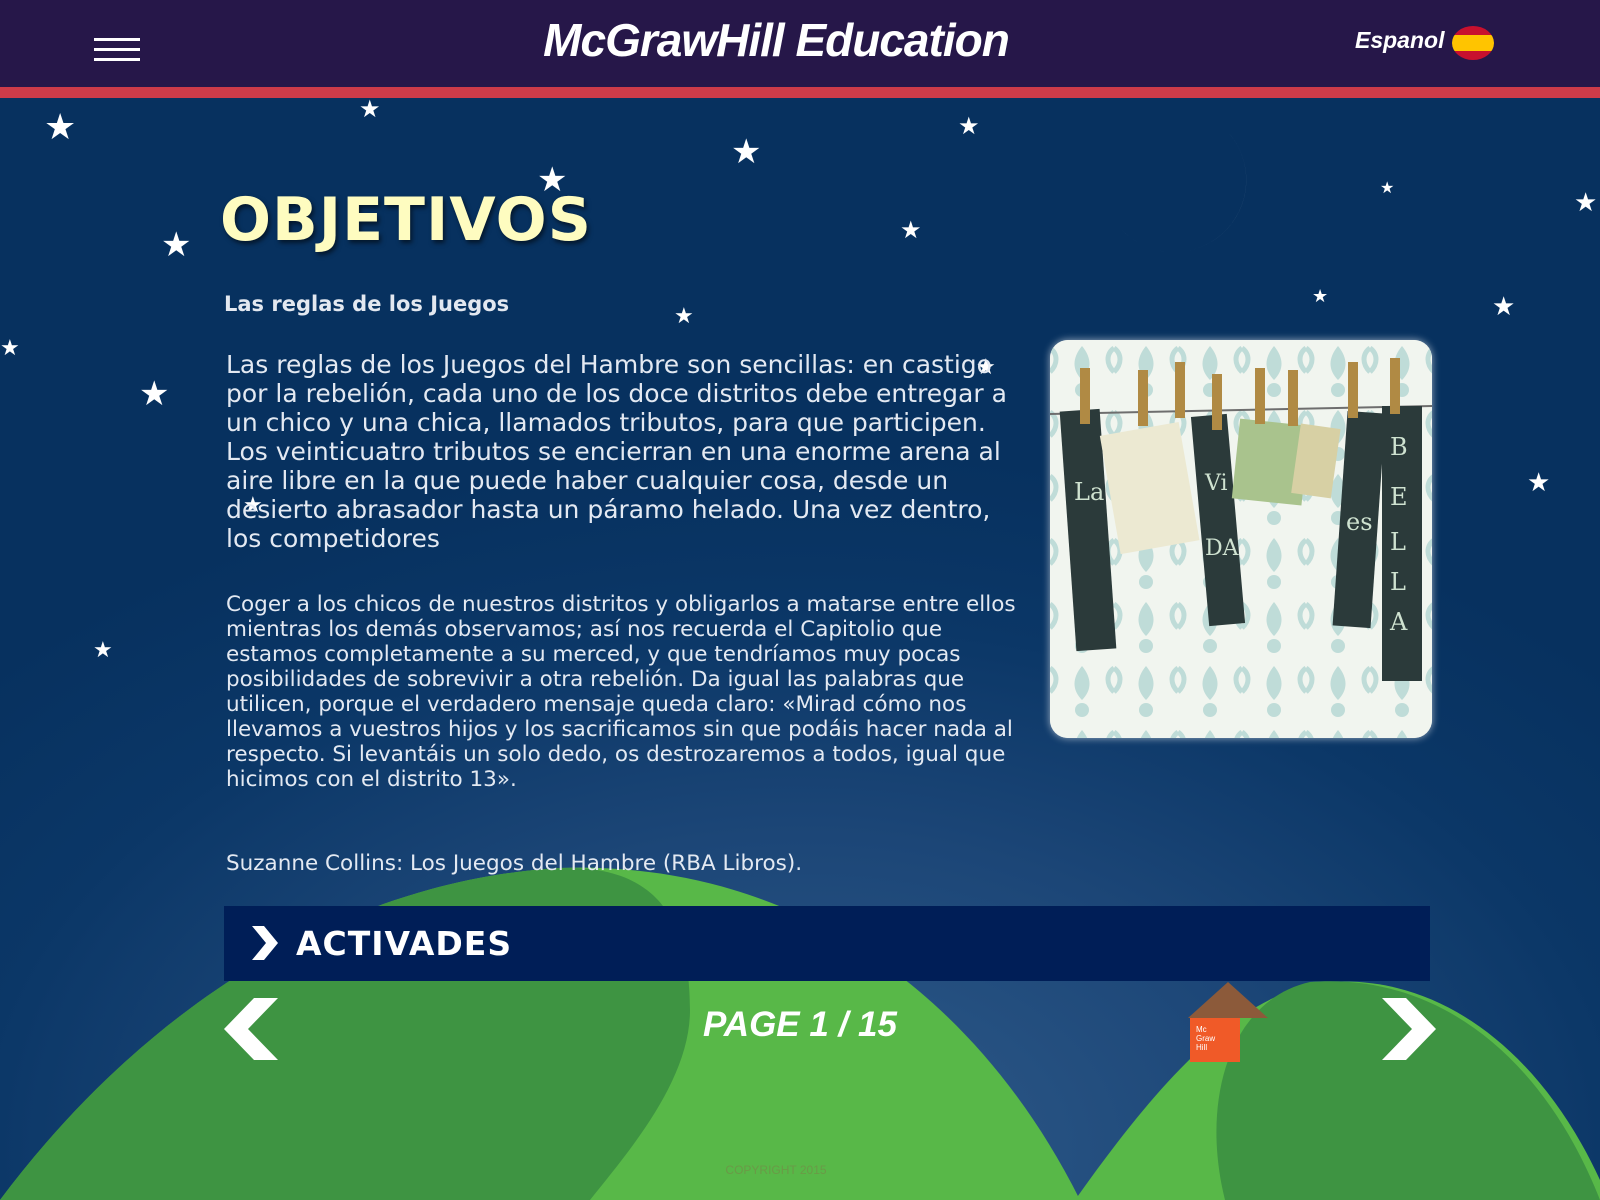 The image size is (1600, 1200). Describe the element at coordinates (800, 1024) in the screenshot. I see `page-indicator: PAGE 1 / 15` at that location.